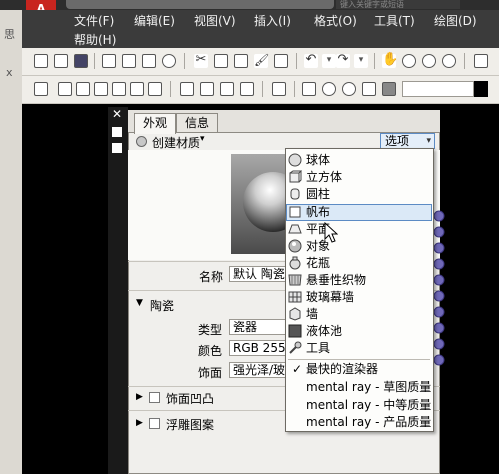 This screenshot has width=499, height=474. What do you see at coordinates (359, 314) in the screenshot?
I see `menu-item-wall: 墙` at bounding box center [359, 314].